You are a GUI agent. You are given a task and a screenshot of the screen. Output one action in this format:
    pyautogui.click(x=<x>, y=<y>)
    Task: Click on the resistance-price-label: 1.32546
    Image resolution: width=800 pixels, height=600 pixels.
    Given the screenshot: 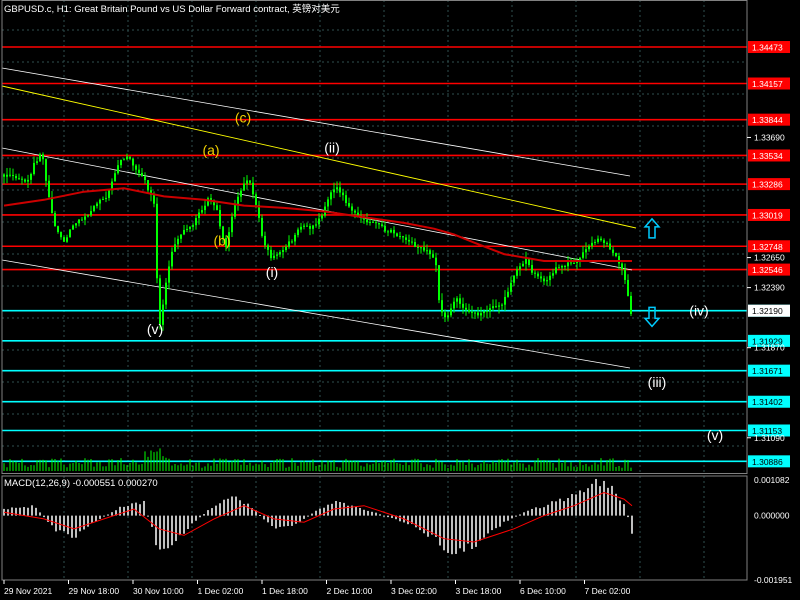 What is the action you would take?
    pyautogui.click(x=767, y=270)
    